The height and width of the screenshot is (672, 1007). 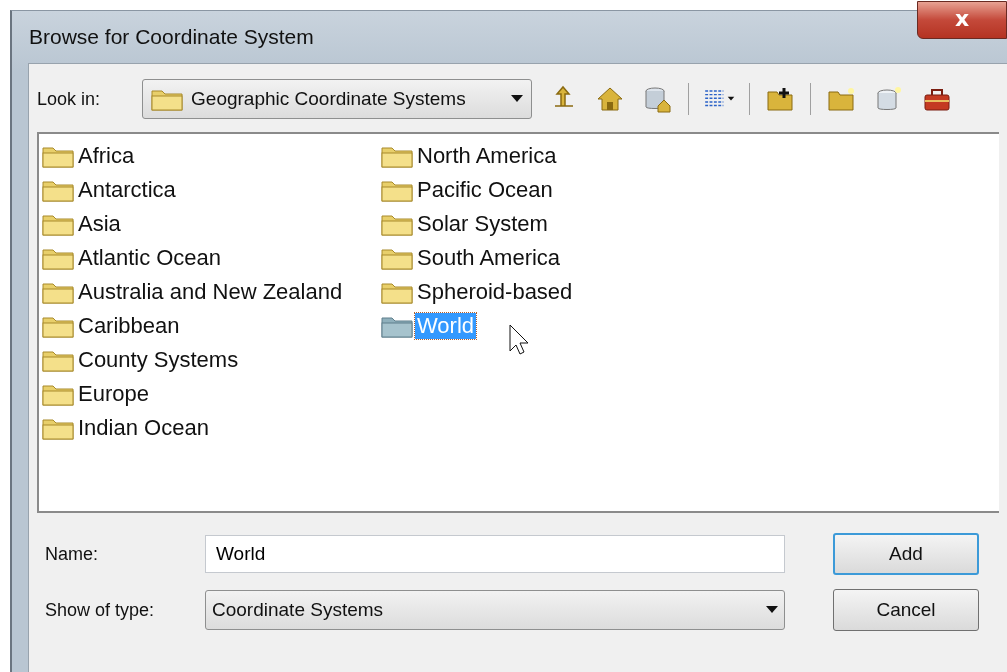 What do you see at coordinates (72, 554) in the screenshot?
I see `name-label: Name:` at bounding box center [72, 554].